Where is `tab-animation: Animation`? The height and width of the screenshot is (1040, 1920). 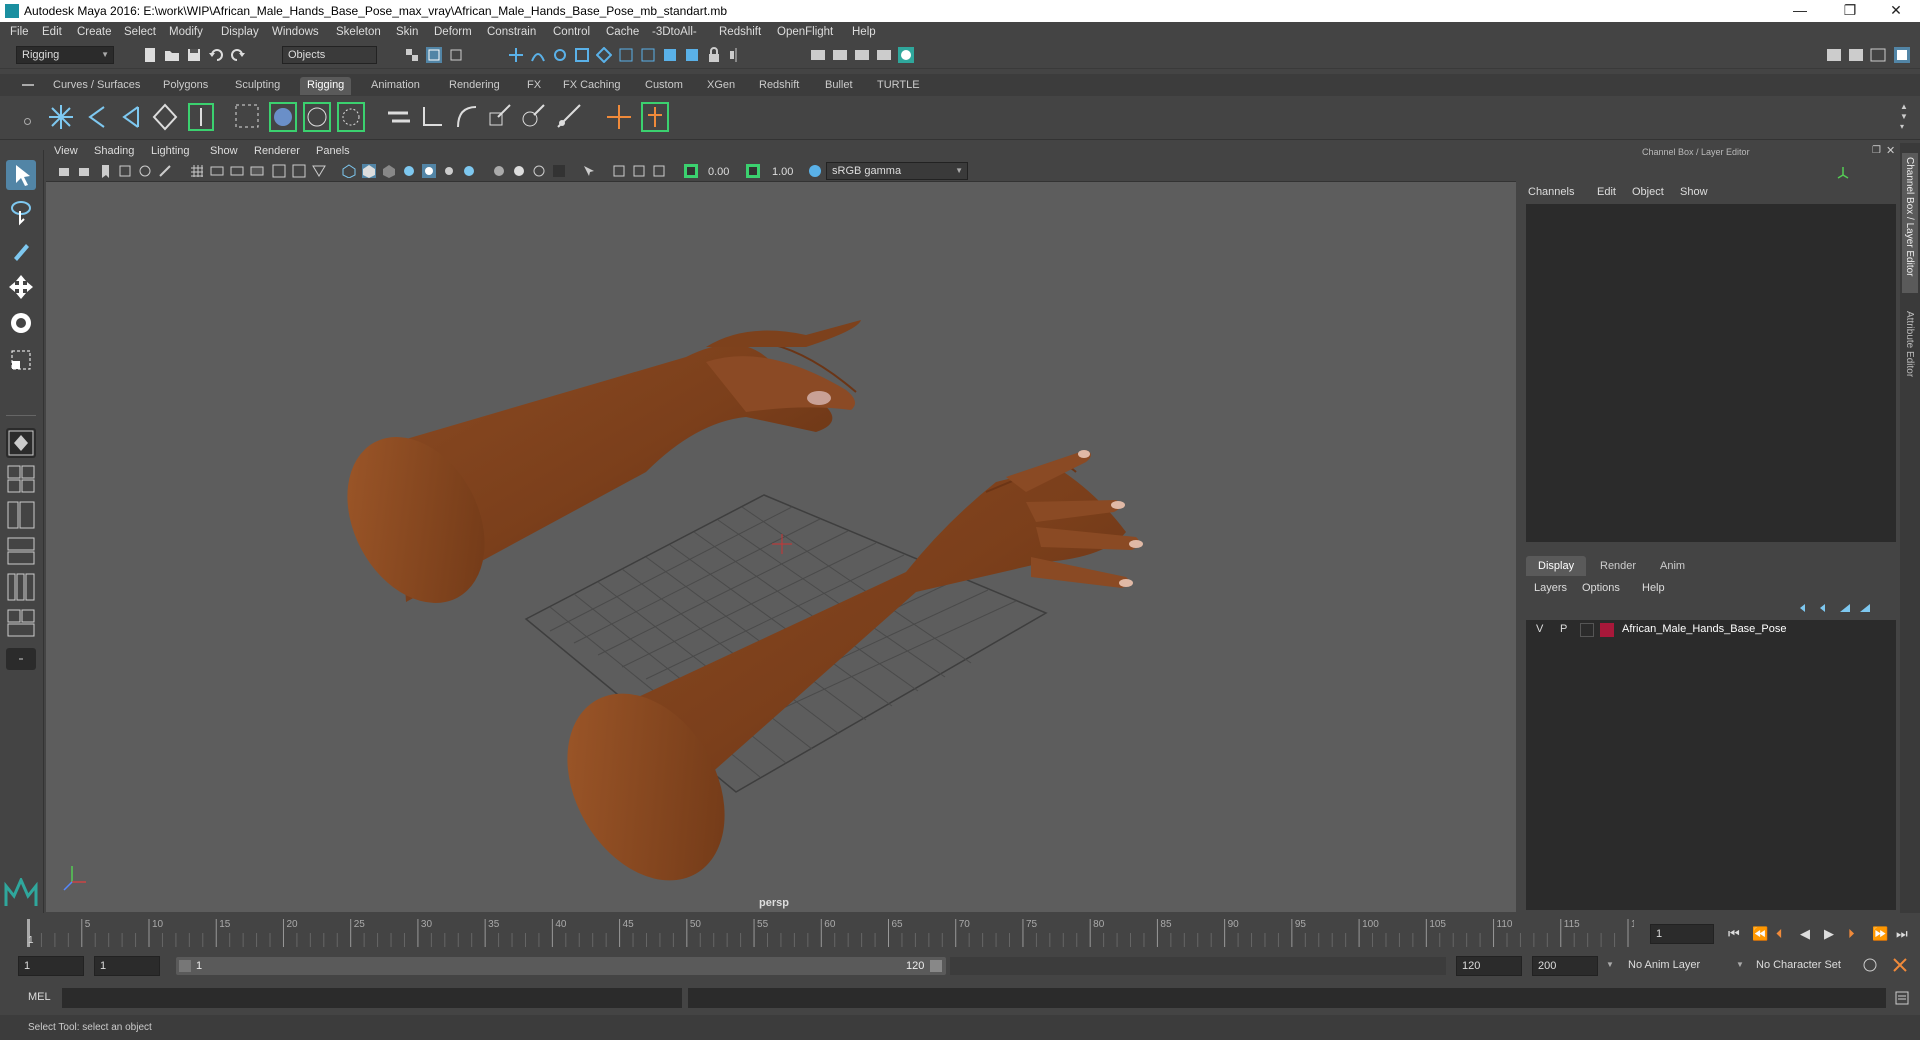
tab-animation: Animation is located at coordinates (395, 86).